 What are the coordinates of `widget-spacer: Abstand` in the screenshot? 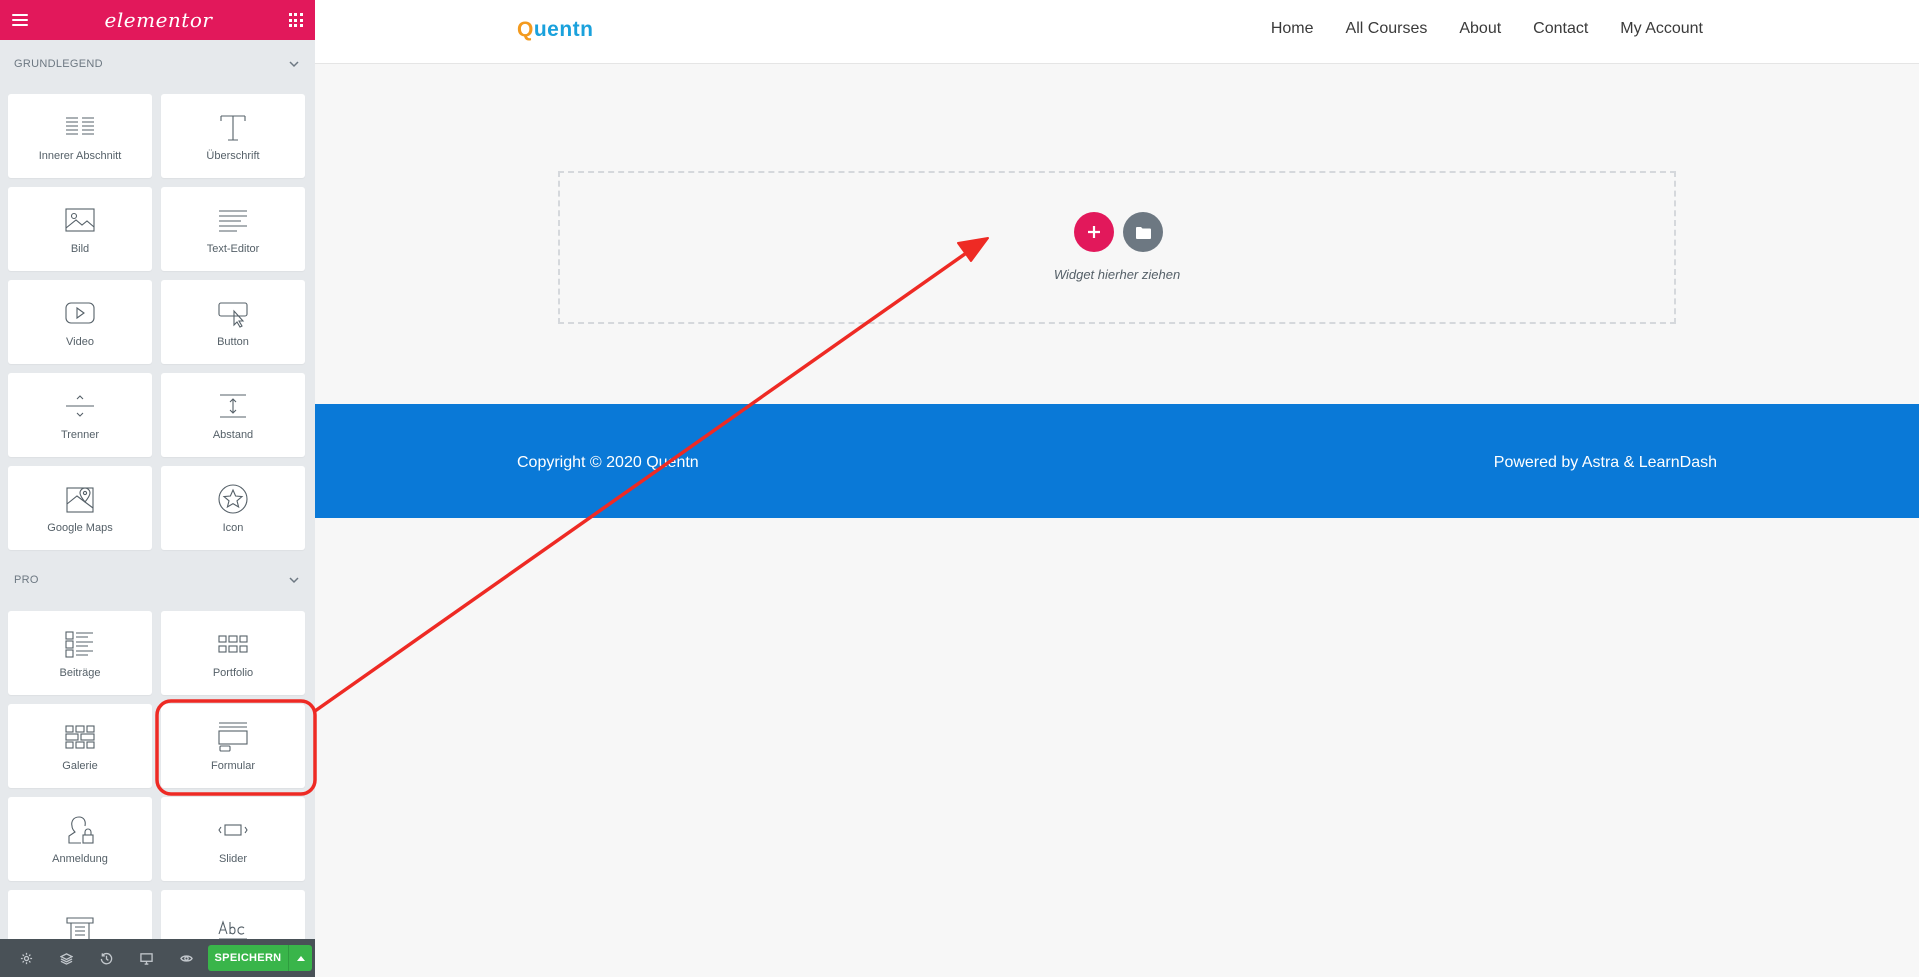 It's located at (233, 415).